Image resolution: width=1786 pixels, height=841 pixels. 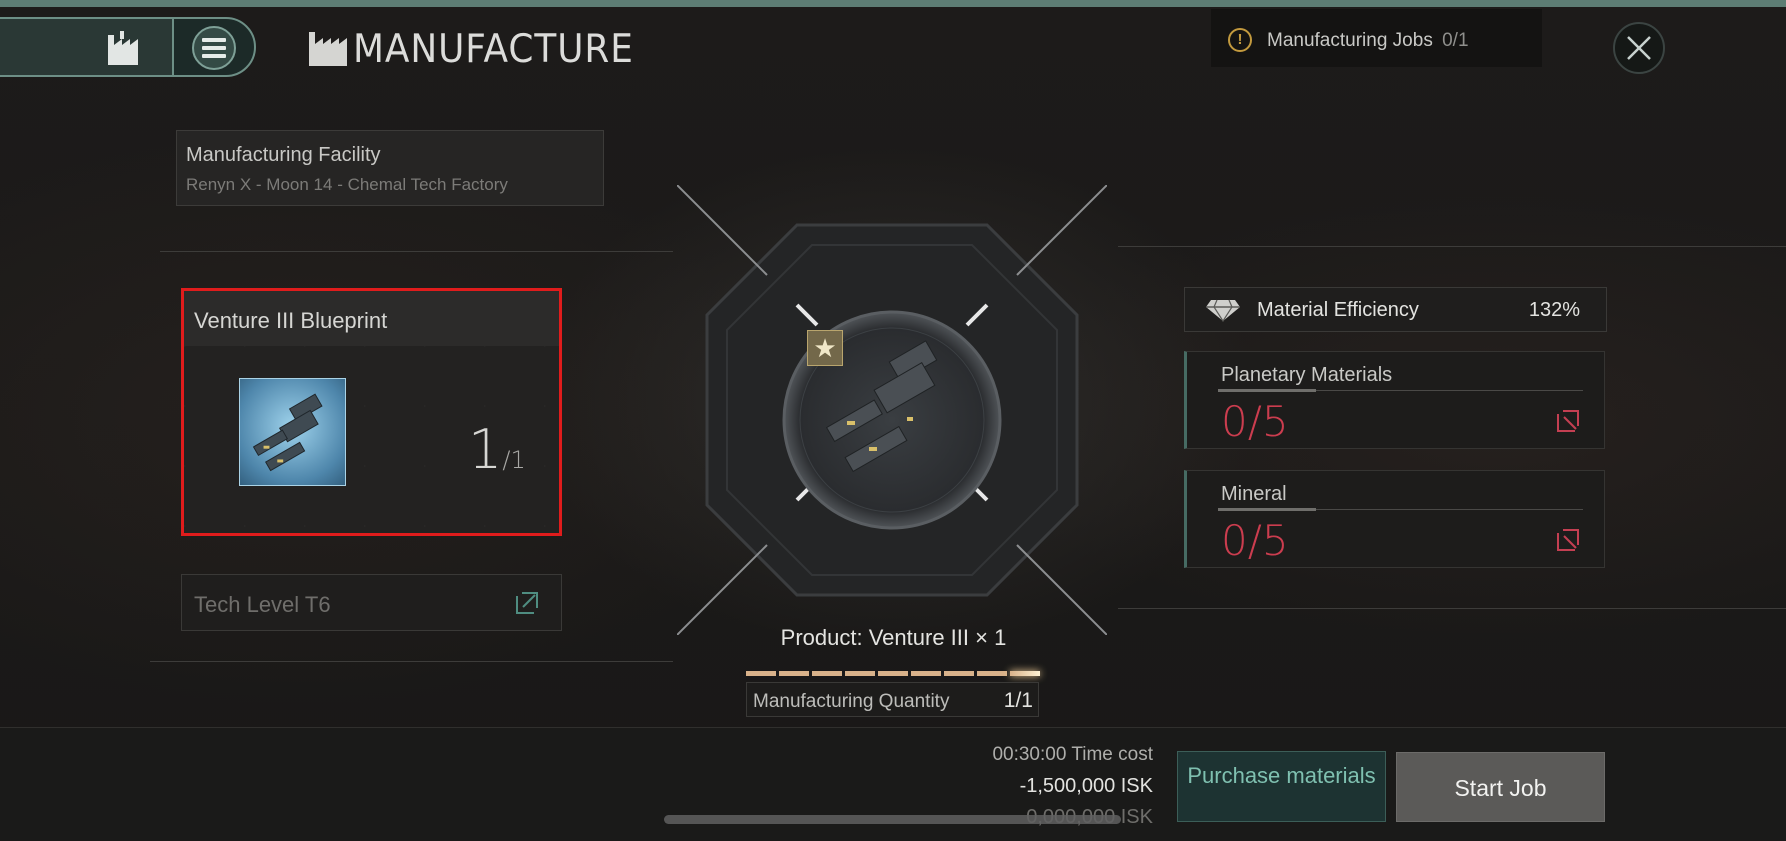 What do you see at coordinates (291, 320) in the screenshot?
I see `blueprint-name: Venture III Blueprint` at bounding box center [291, 320].